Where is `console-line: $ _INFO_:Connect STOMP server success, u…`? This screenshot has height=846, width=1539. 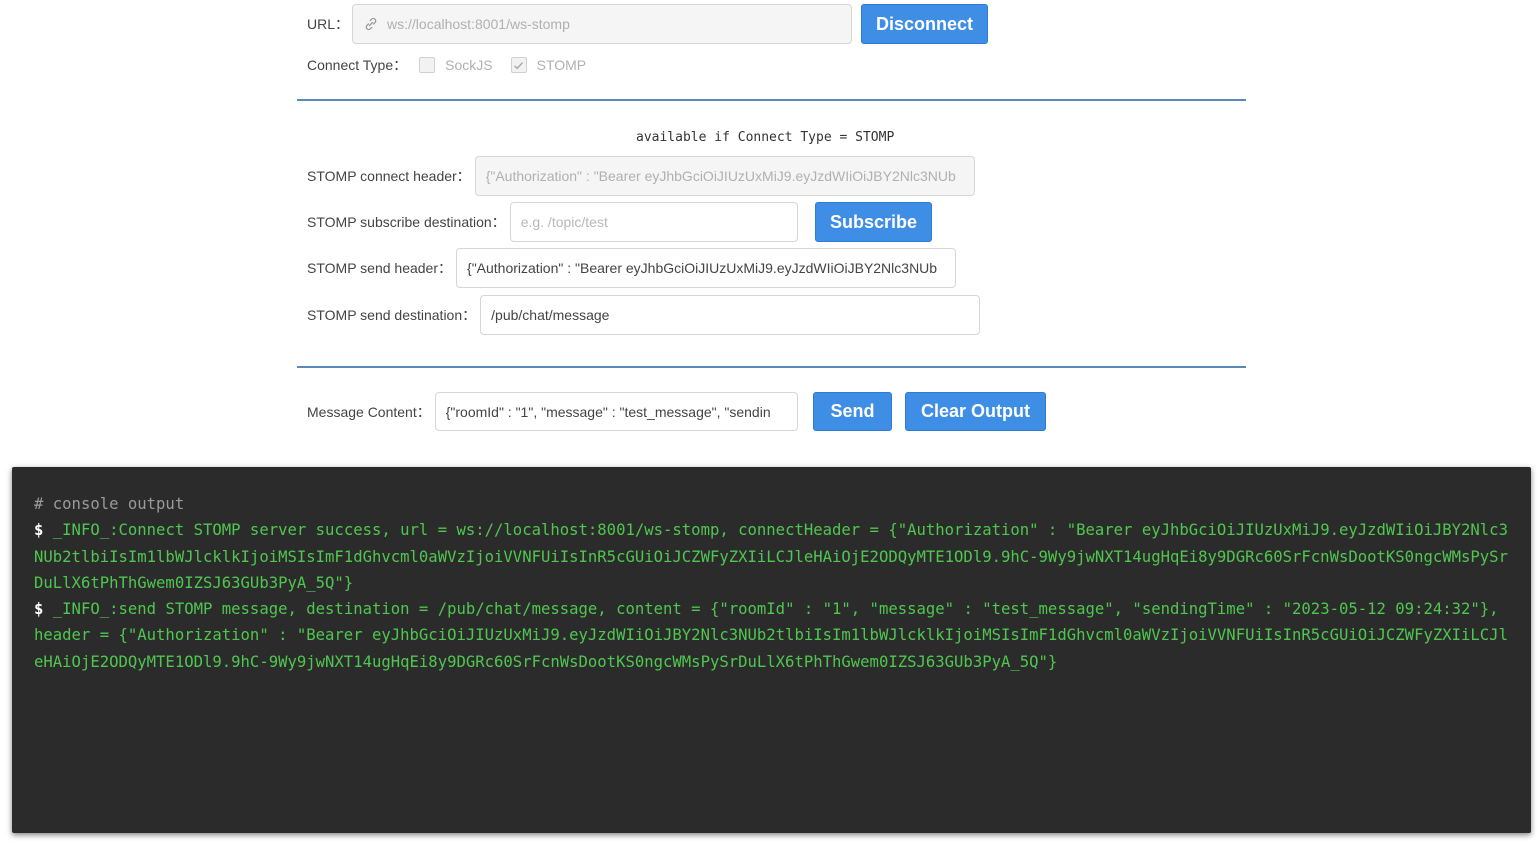 console-line: $ _INFO_:Connect STOMP server success, u… is located at coordinates (771, 556).